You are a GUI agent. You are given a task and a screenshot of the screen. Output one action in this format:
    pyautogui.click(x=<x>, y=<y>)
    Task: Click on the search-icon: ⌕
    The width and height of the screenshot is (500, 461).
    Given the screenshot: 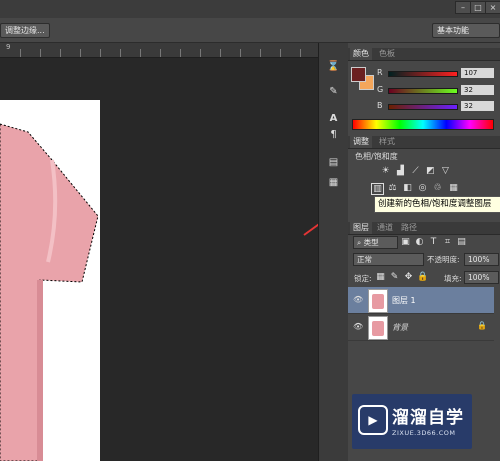 What is the action you would take?
    pyautogui.click(x=360, y=242)
    